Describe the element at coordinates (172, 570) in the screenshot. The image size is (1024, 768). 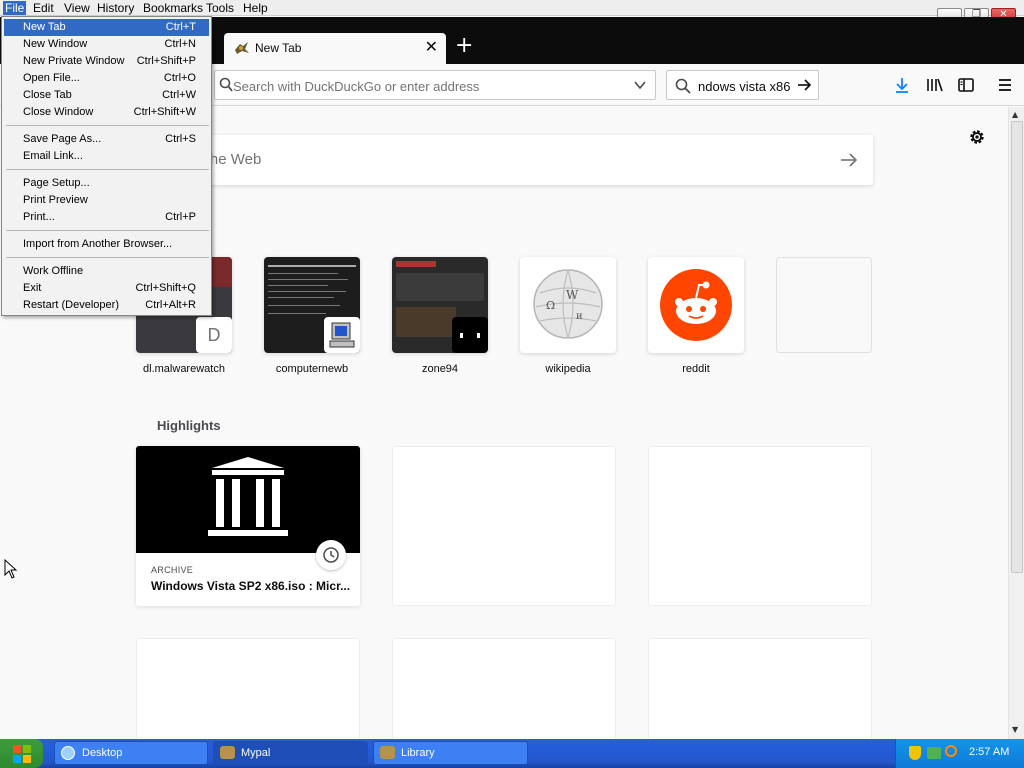
I see `highlight-context: ARCHIVE` at that location.